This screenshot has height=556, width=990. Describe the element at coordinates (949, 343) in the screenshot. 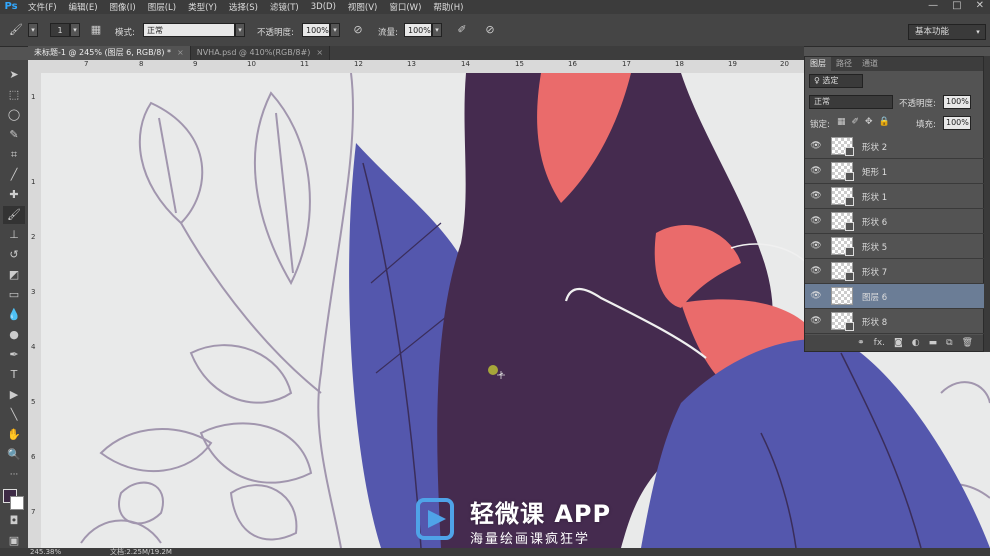

I see `new-layer-icon: ⧉` at that location.